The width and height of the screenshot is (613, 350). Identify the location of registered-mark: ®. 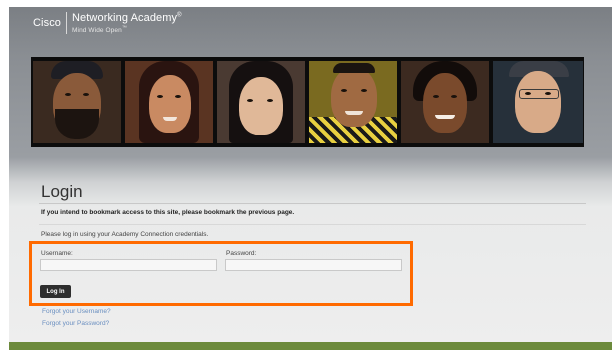
(179, 15).